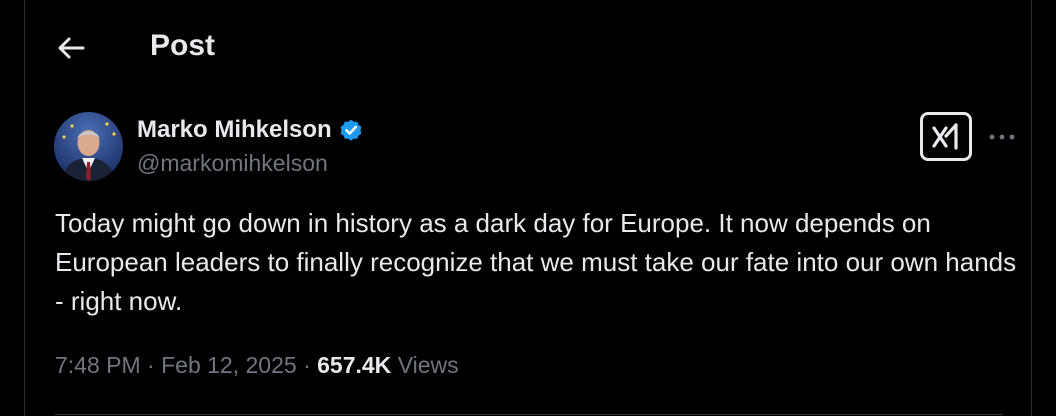  I want to click on post-date: Feb 12, 2025, so click(229, 365).